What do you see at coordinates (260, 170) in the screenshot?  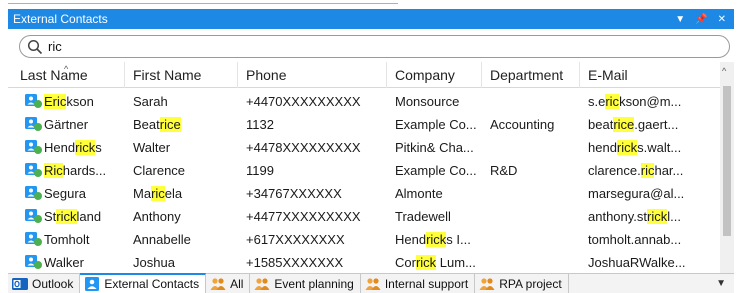 I see `cell-text: 1199` at bounding box center [260, 170].